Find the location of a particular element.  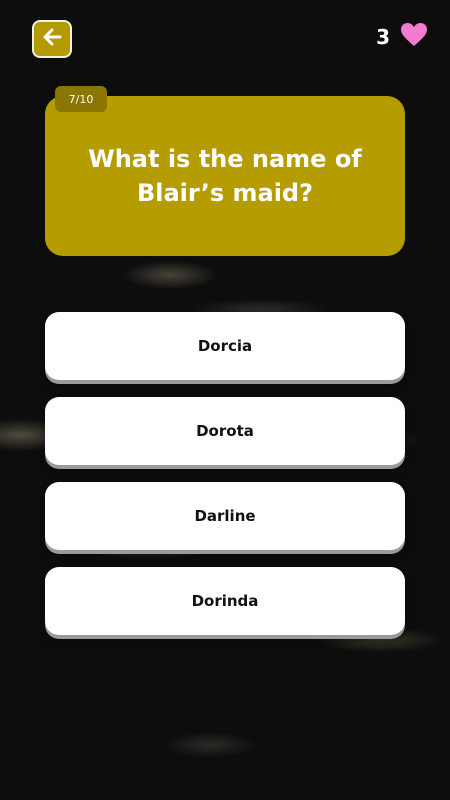

question-text: What is the name of Blair’s maid? is located at coordinates (225, 176).